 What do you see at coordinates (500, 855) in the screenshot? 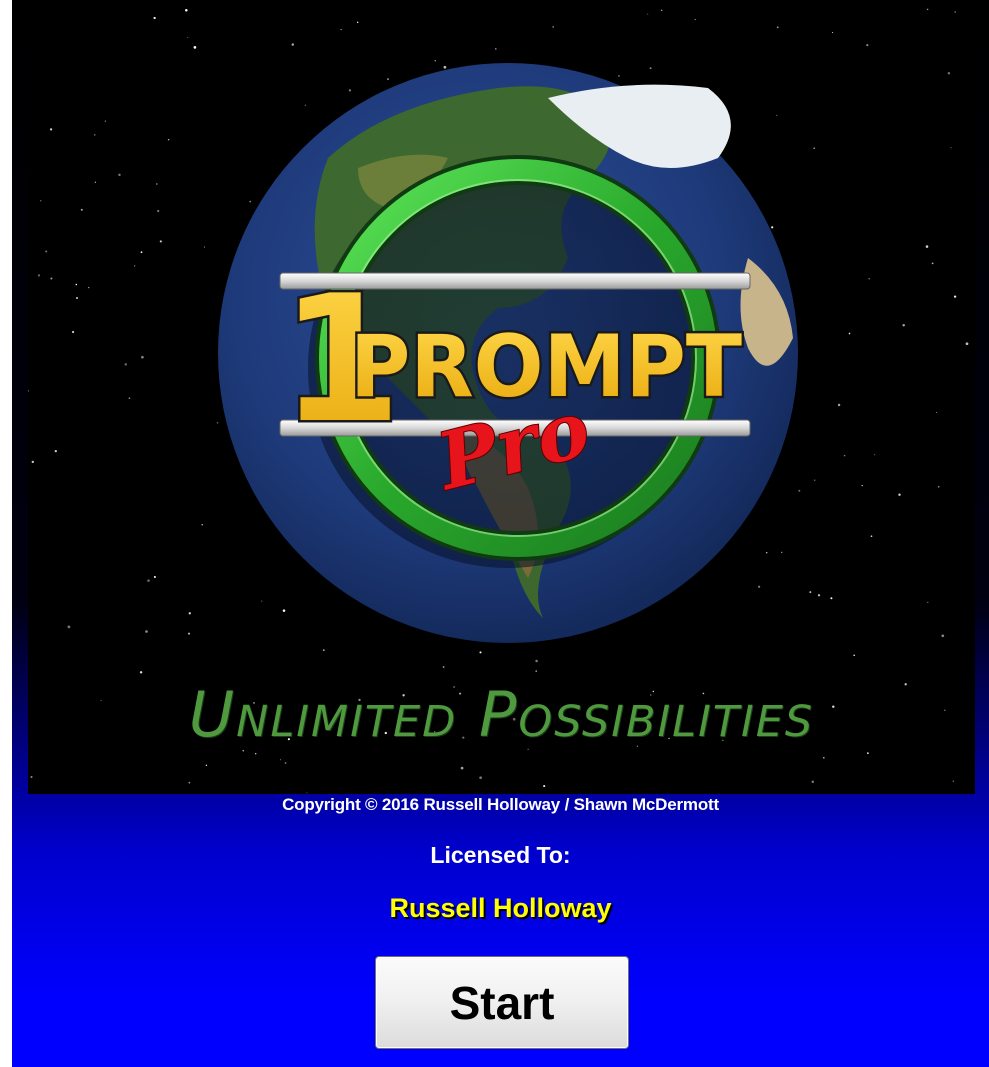
I see `licensed-to-label: Licensed To:` at bounding box center [500, 855].